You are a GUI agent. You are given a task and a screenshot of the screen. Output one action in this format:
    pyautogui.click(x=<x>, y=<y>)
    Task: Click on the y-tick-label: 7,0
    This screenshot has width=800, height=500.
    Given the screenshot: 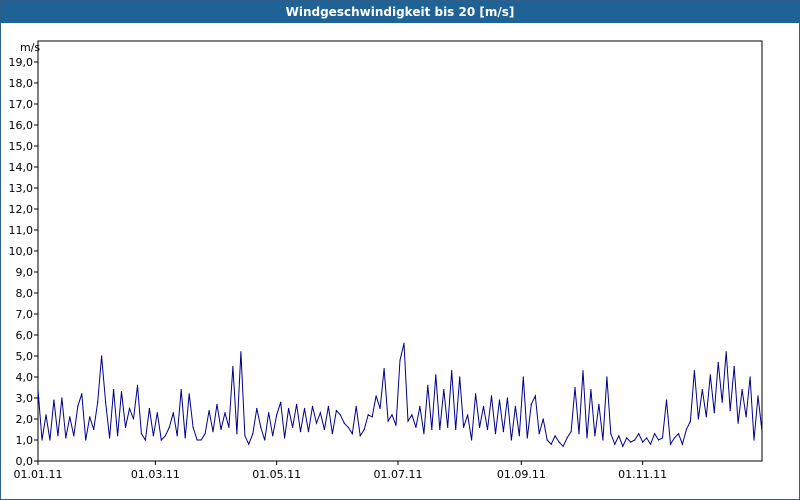 What is the action you would take?
    pyautogui.click(x=25, y=314)
    